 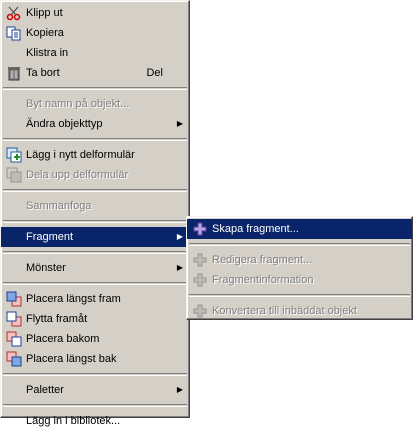 I want to click on menu-item-merge: Sammanfoga, so click(x=95, y=206).